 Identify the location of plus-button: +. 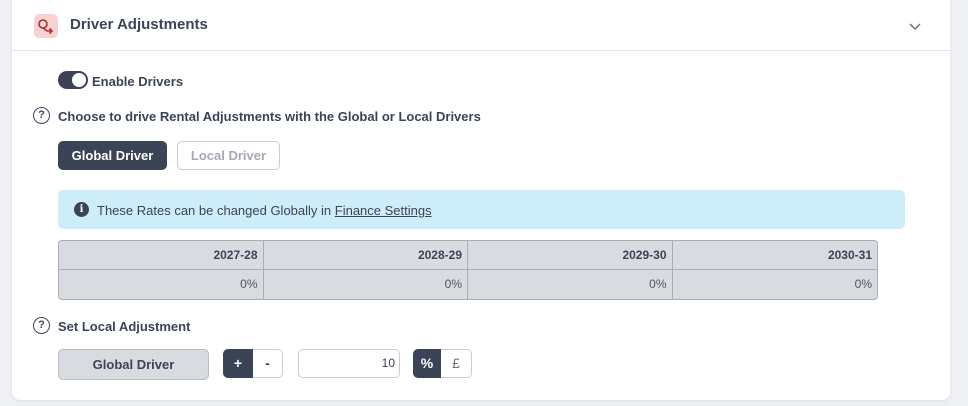
(238, 363).